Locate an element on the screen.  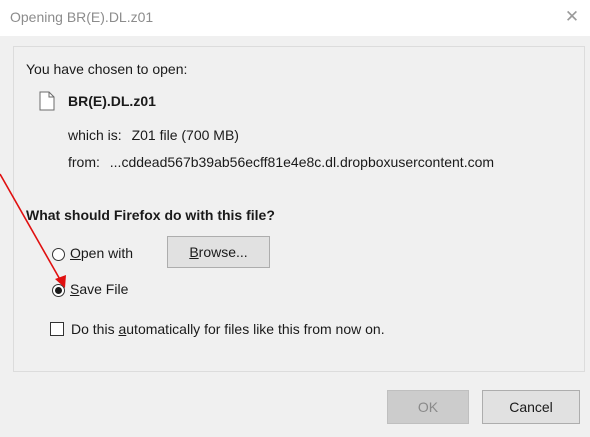
window-title: Opening BR(E).DL.z01 is located at coordinates (82, 17).